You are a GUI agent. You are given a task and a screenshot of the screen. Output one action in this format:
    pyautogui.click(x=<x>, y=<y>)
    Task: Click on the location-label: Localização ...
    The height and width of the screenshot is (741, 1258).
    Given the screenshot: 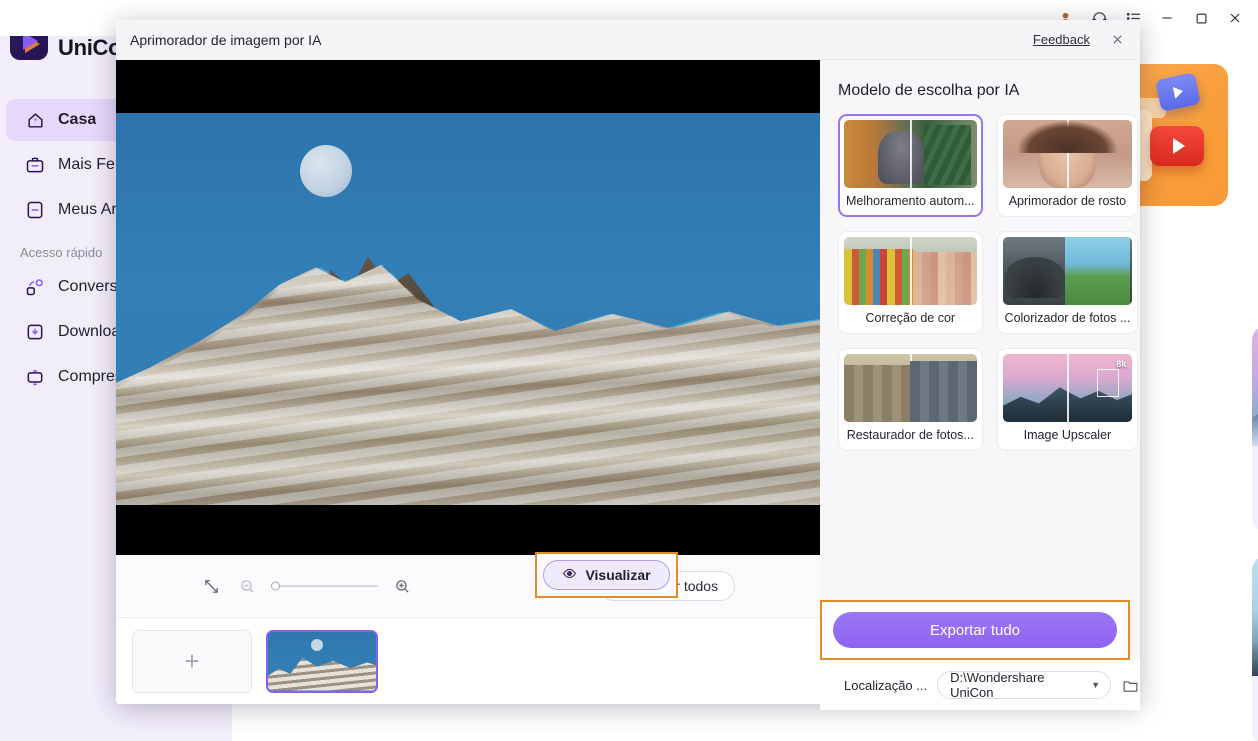 What is the action you would take?
    pyautogui.click(x=886, y=685)
    